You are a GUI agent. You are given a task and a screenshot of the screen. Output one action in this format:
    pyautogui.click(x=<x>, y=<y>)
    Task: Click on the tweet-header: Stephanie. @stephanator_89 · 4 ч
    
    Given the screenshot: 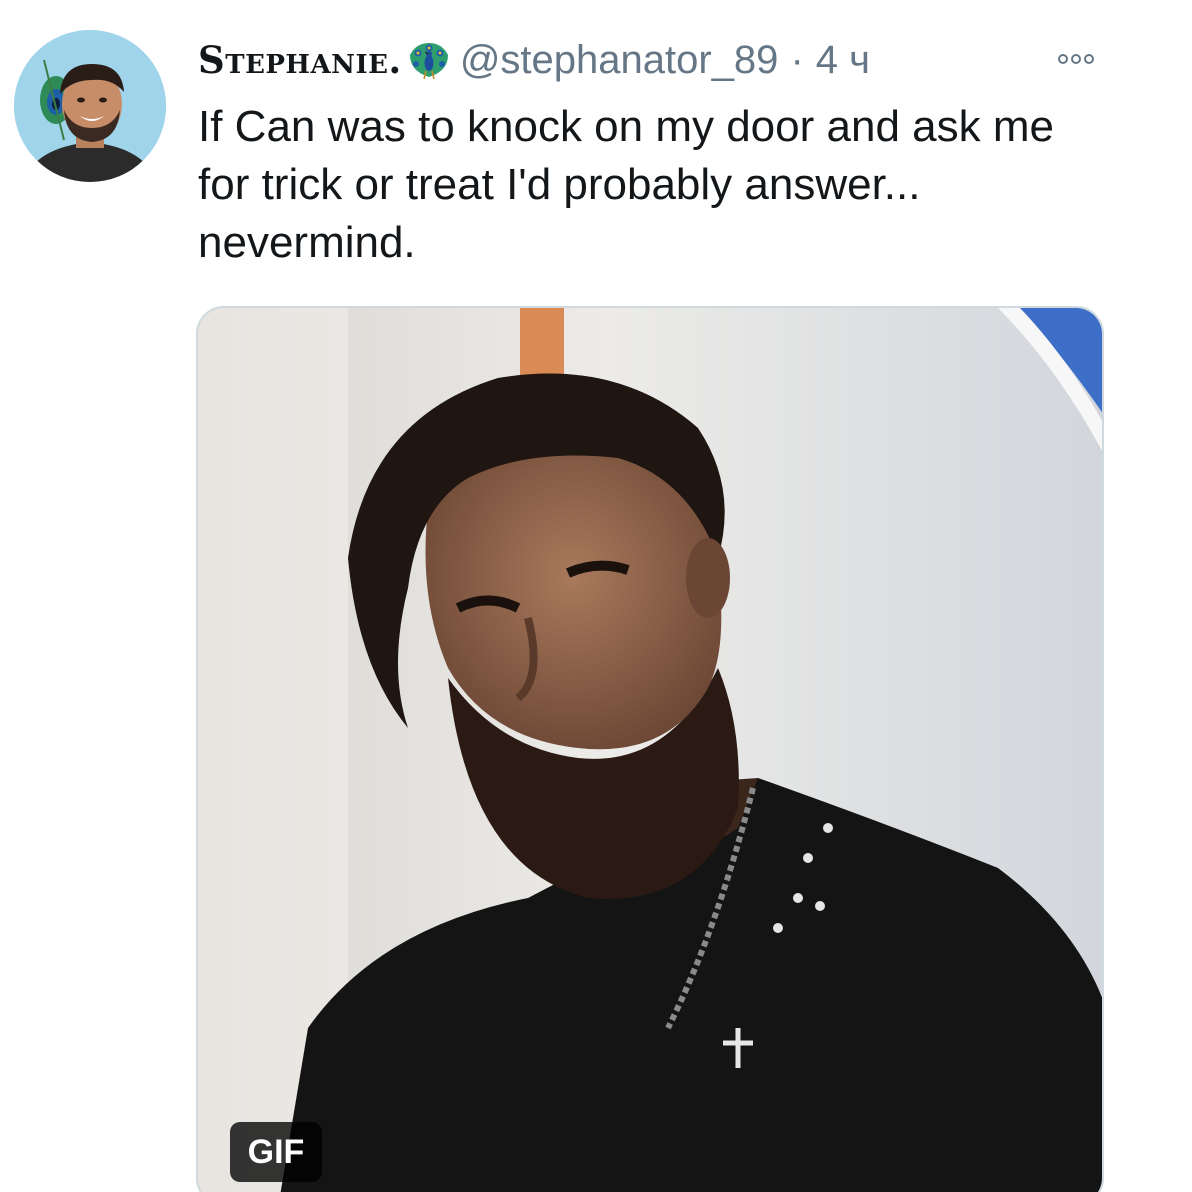 What is the action you would take?
    pyautogui.click(x=534, y=60)
    